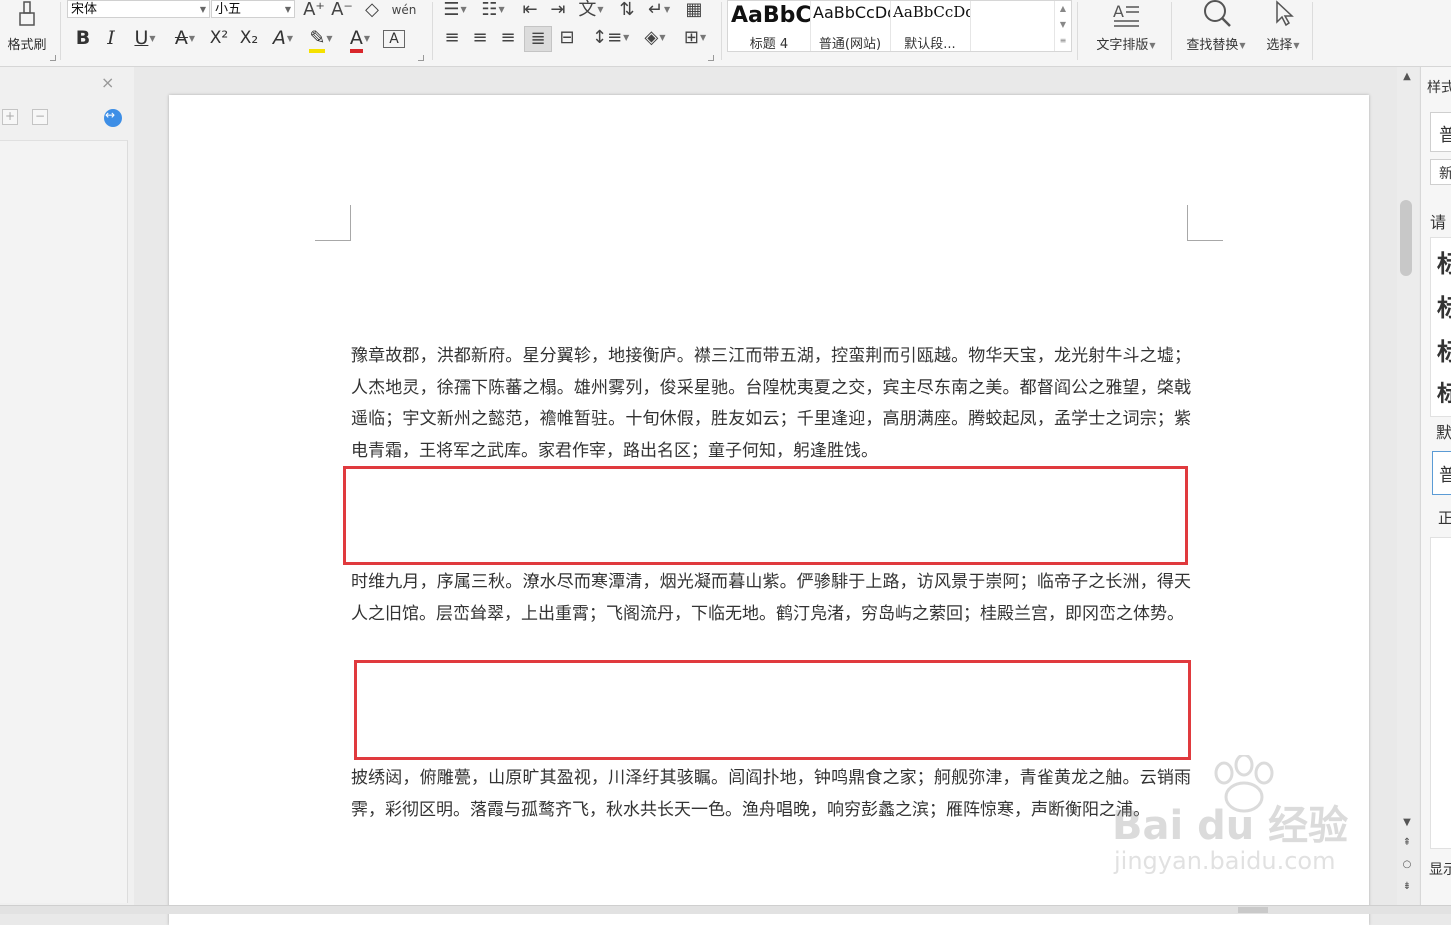  Describe the element at coordinates (342, 10) in the screenshot. I see `font-shrink-icon: A⁻` at that location.